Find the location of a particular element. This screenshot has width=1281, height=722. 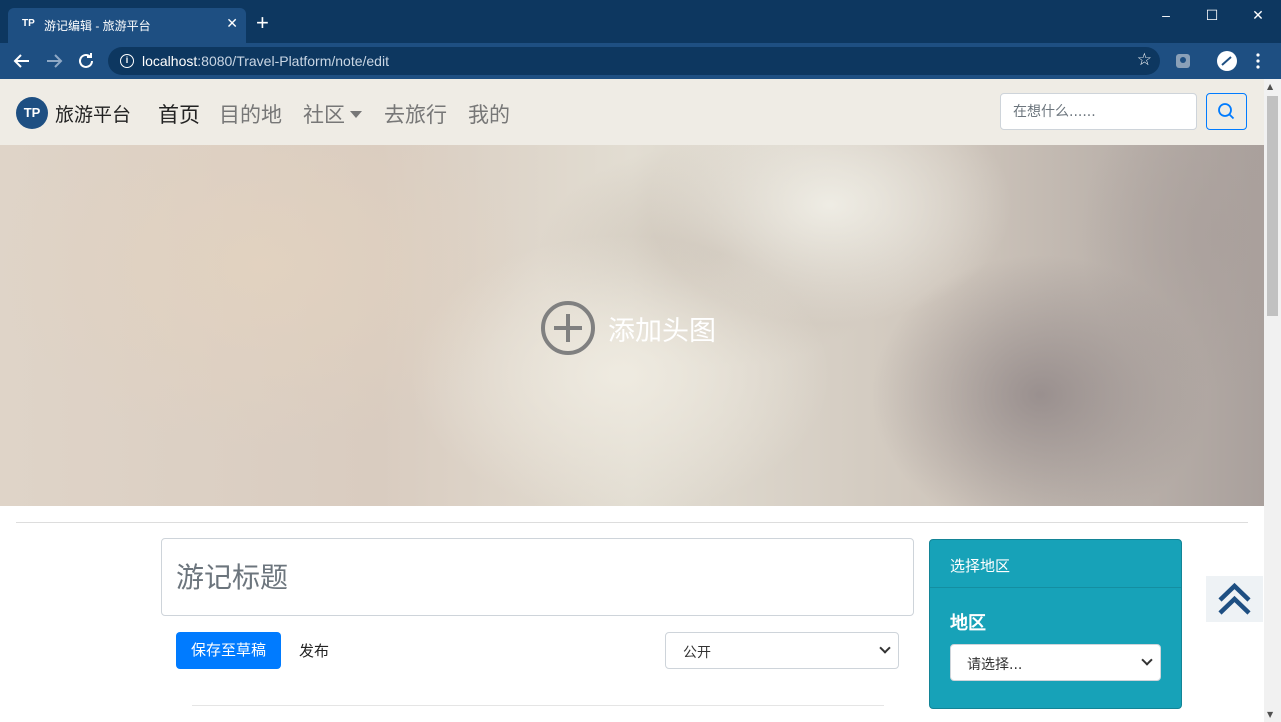

back-arrow-icon is located at coordinates (22, 61).